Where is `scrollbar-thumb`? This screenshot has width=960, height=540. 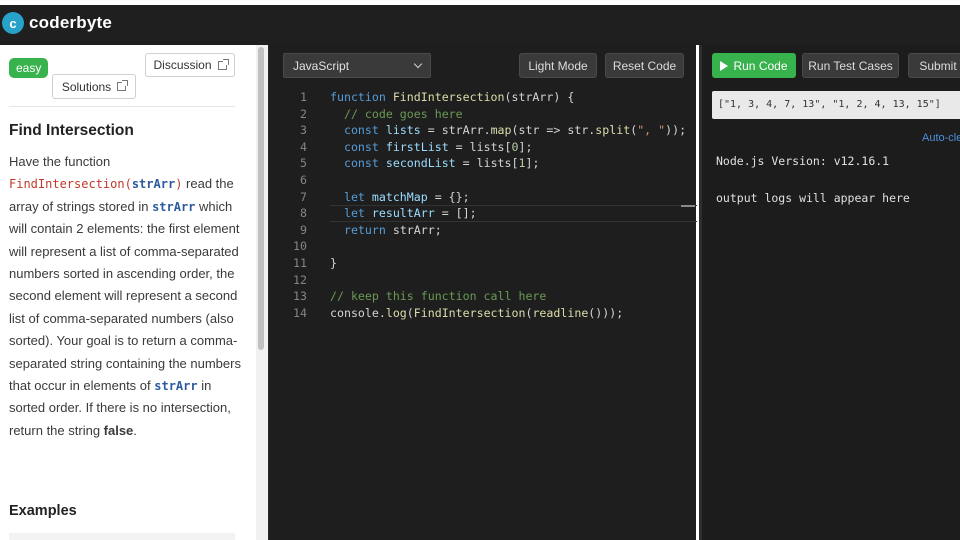 scrollbar-thumb is located at coordinates (261, 198).